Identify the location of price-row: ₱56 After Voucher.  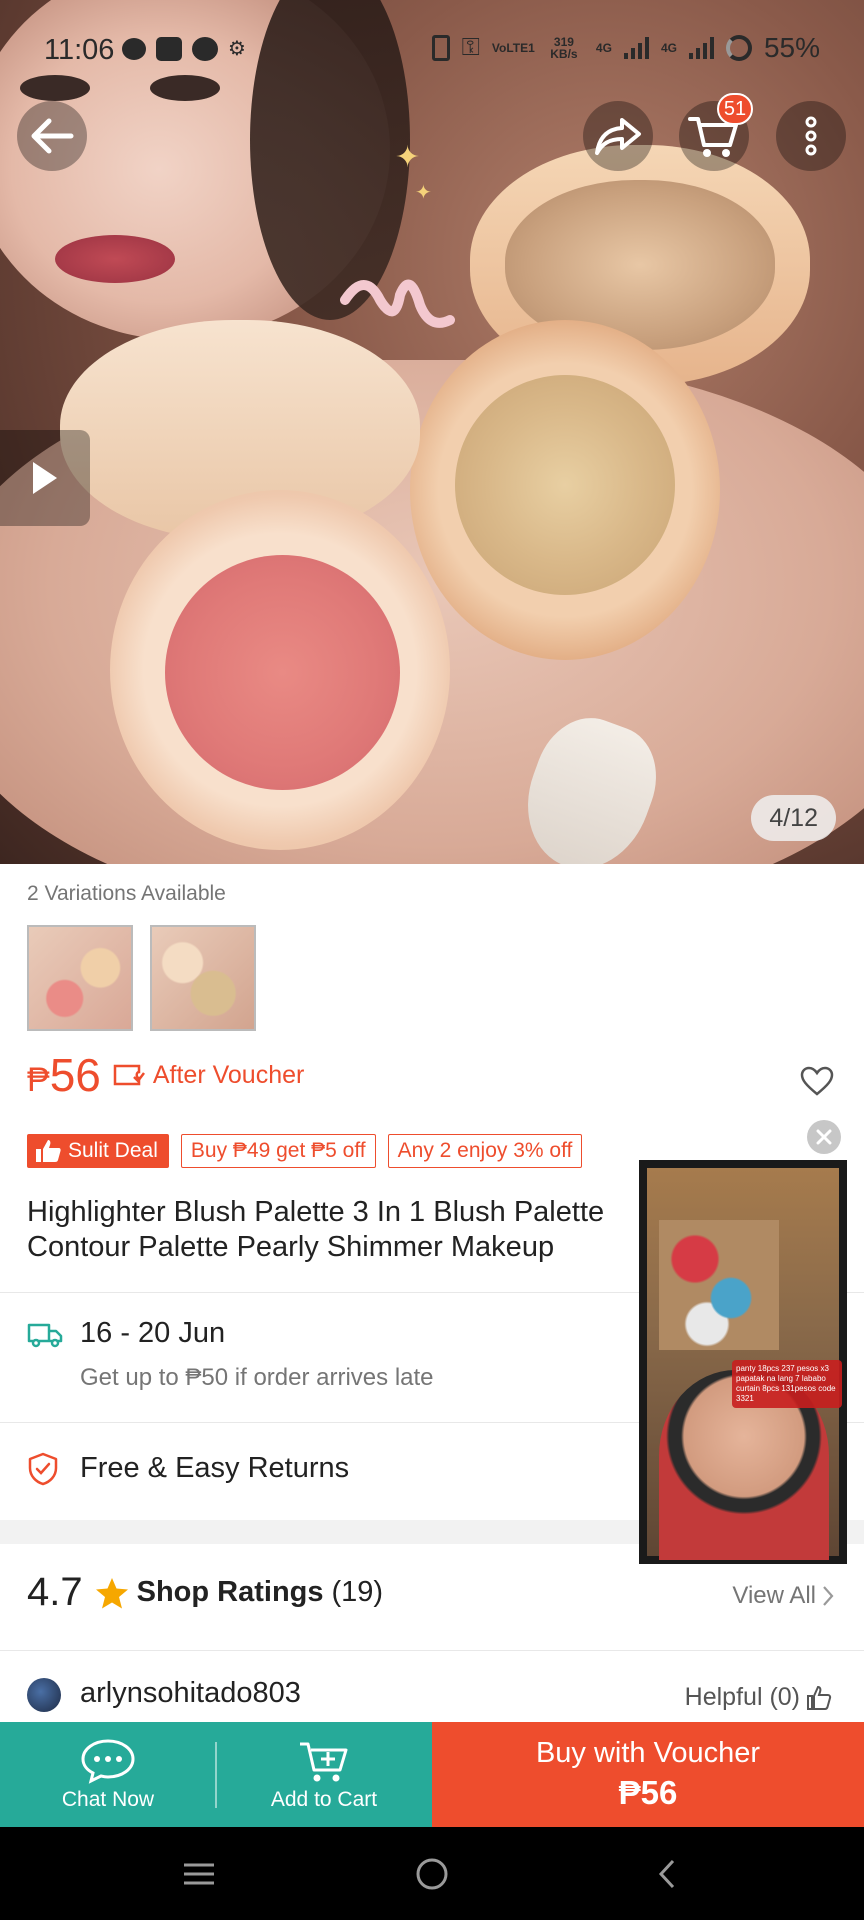
(165, 1075).